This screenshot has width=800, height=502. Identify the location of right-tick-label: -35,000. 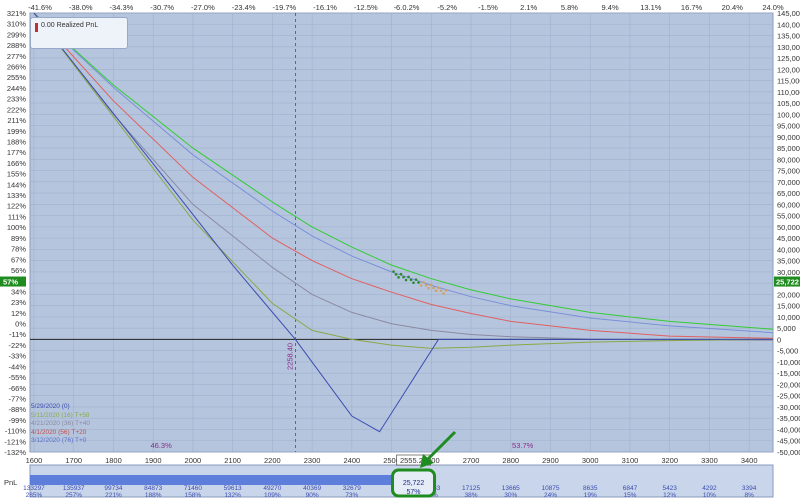
(788, 418).